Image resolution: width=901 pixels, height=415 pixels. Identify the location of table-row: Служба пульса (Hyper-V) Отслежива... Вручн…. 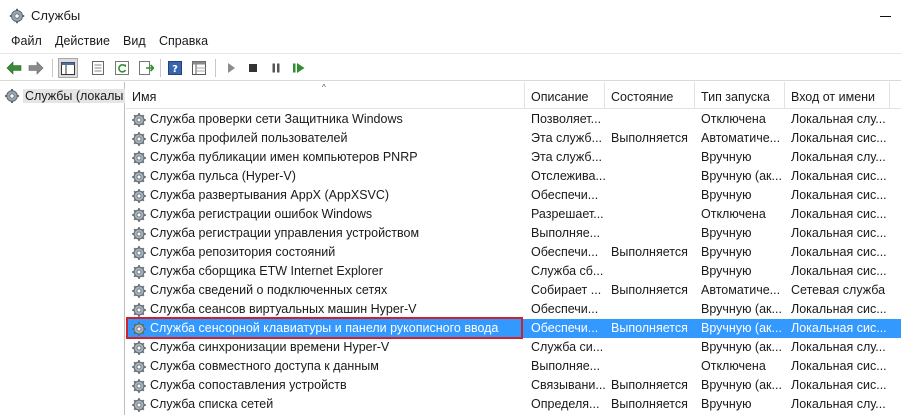
(513, 176).